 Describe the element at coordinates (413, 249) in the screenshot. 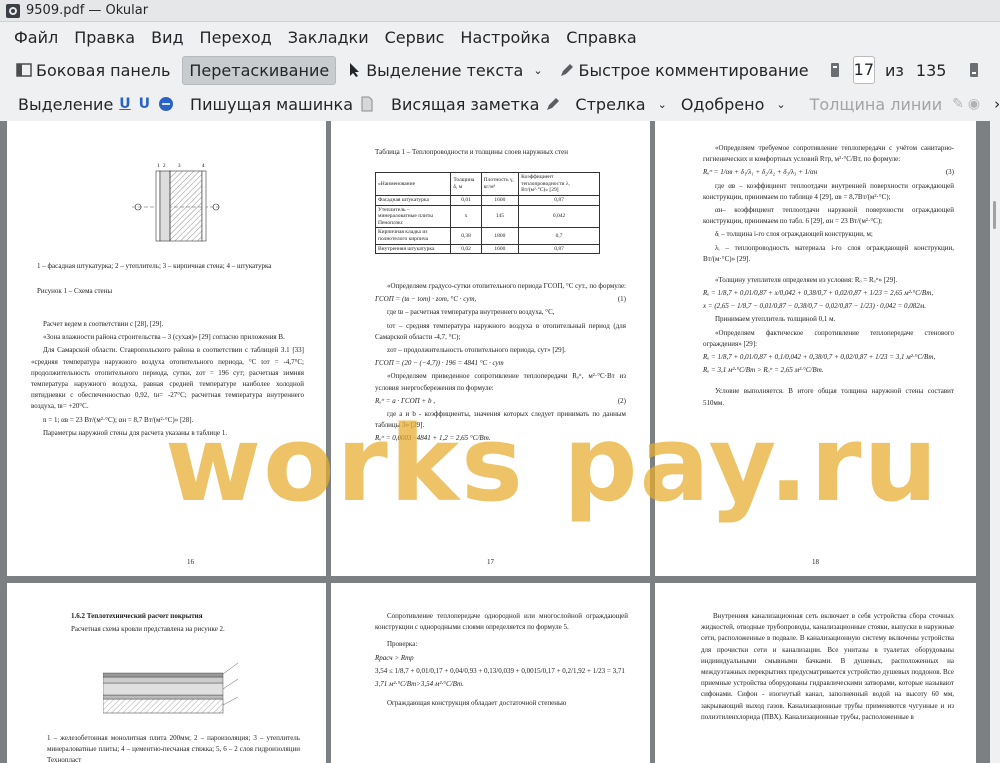

I see `table-cell: Внутренняя штукатурка` at that location.